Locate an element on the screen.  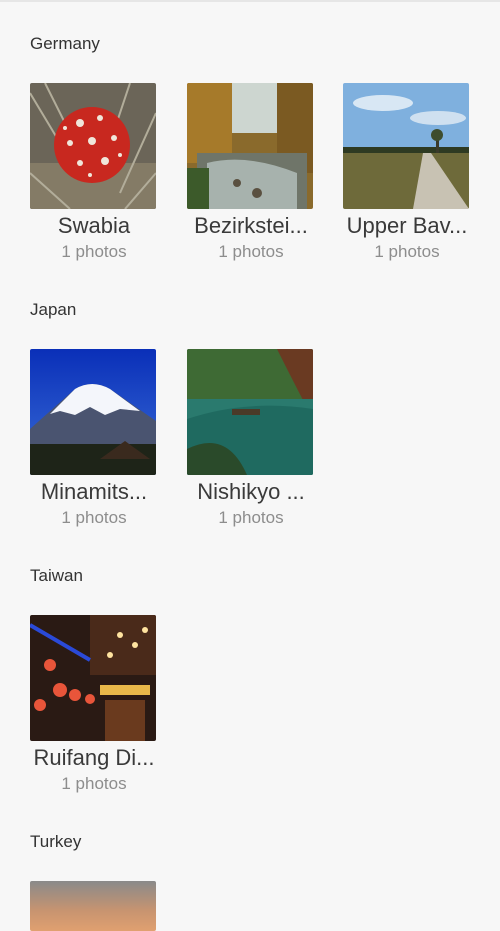
top-divider is located at coordinates (250, 1).